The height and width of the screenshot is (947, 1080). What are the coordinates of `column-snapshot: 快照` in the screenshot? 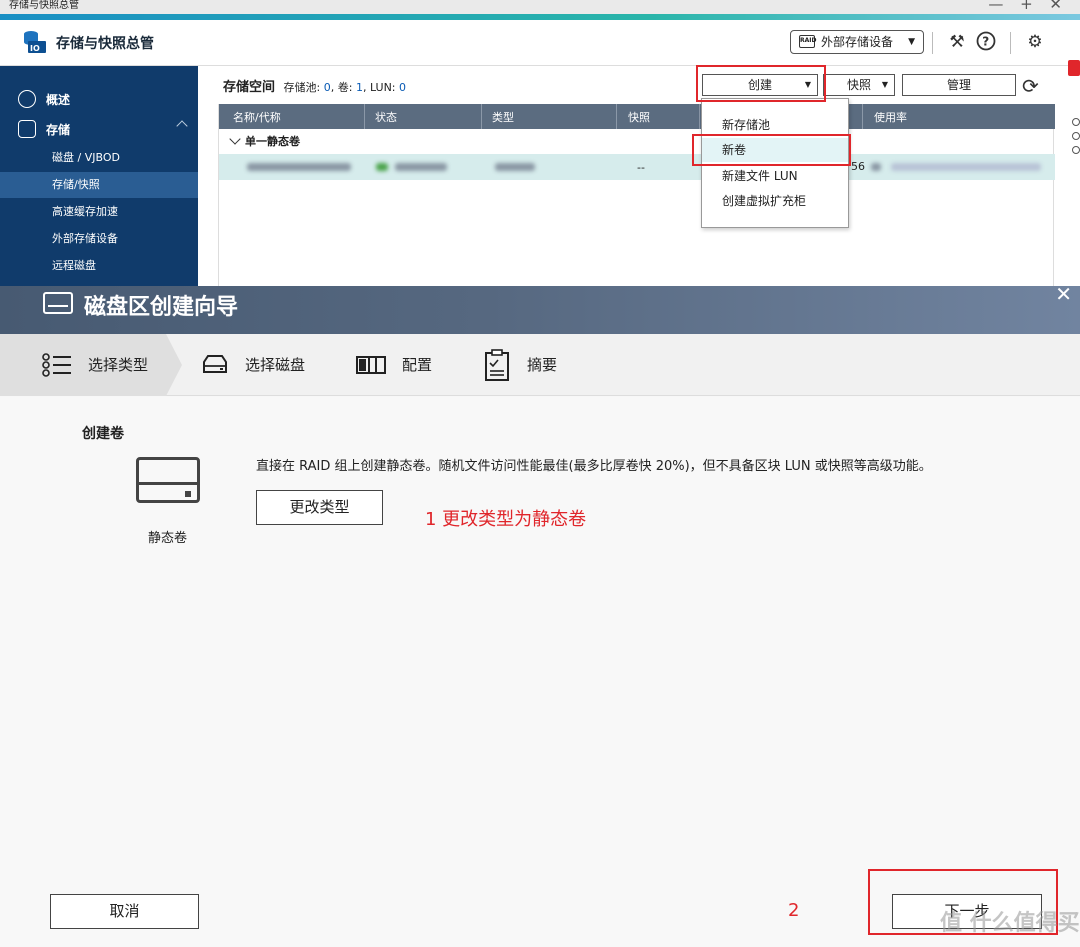 It's located at (639, 117).